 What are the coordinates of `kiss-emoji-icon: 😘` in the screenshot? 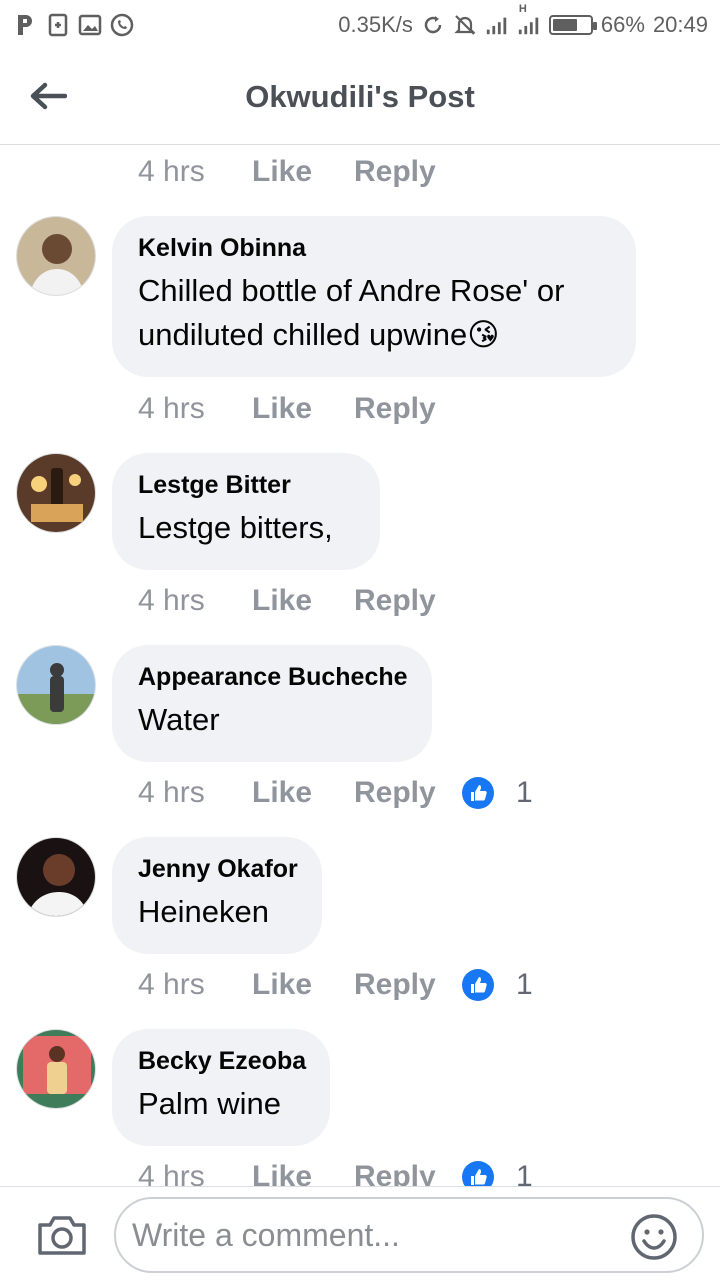 It's located at (483, 334).